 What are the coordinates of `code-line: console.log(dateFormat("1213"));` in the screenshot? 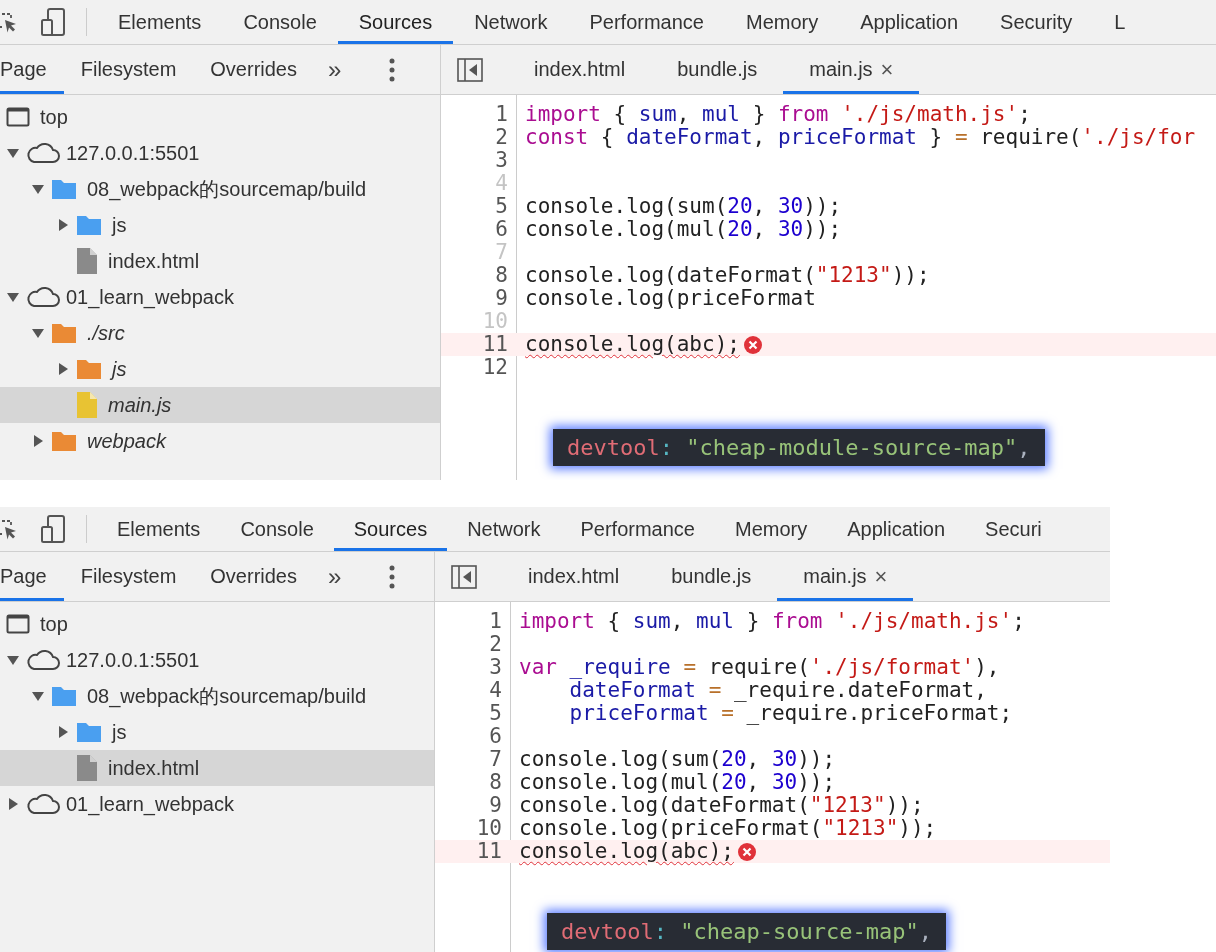 It's located at (721, 805).